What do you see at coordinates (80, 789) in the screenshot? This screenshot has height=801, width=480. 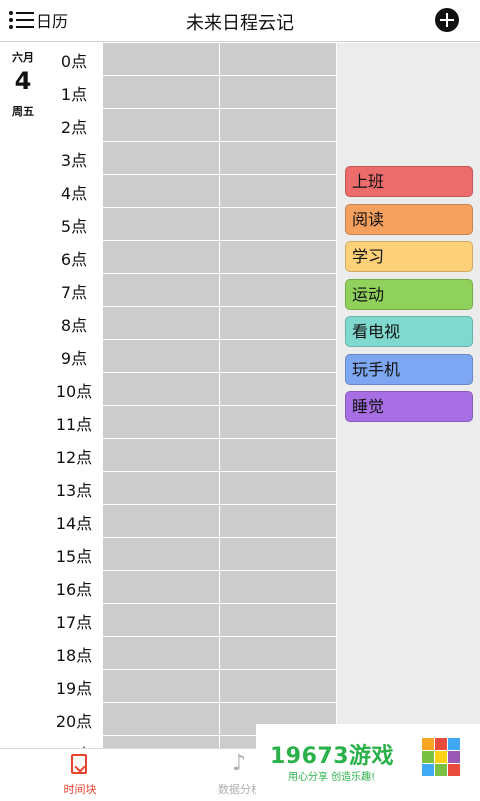 I see `nav-time-block-label: 时间块` at bounding box center [80, 789].